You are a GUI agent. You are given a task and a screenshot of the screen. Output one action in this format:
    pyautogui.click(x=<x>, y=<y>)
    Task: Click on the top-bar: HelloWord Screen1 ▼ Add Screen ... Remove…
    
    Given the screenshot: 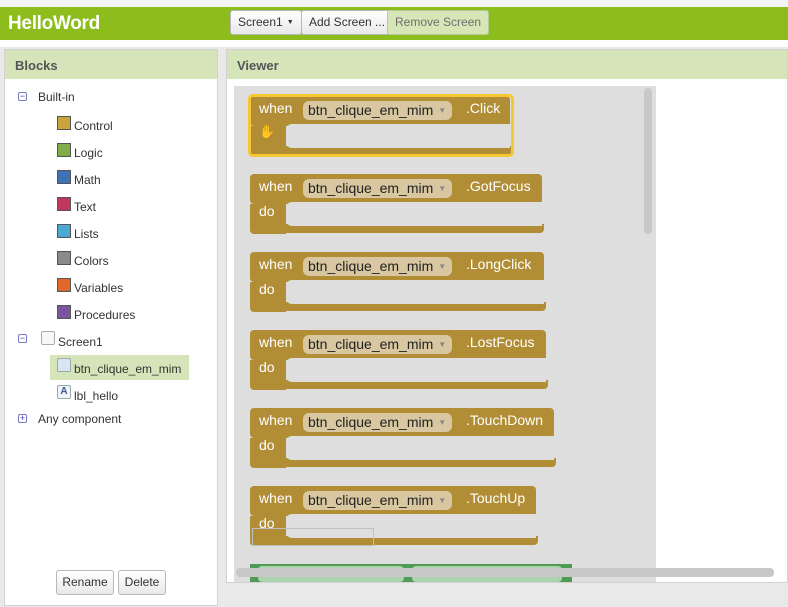 What is the action you would take?
    pyautogui.click(x=394, y=23)
    